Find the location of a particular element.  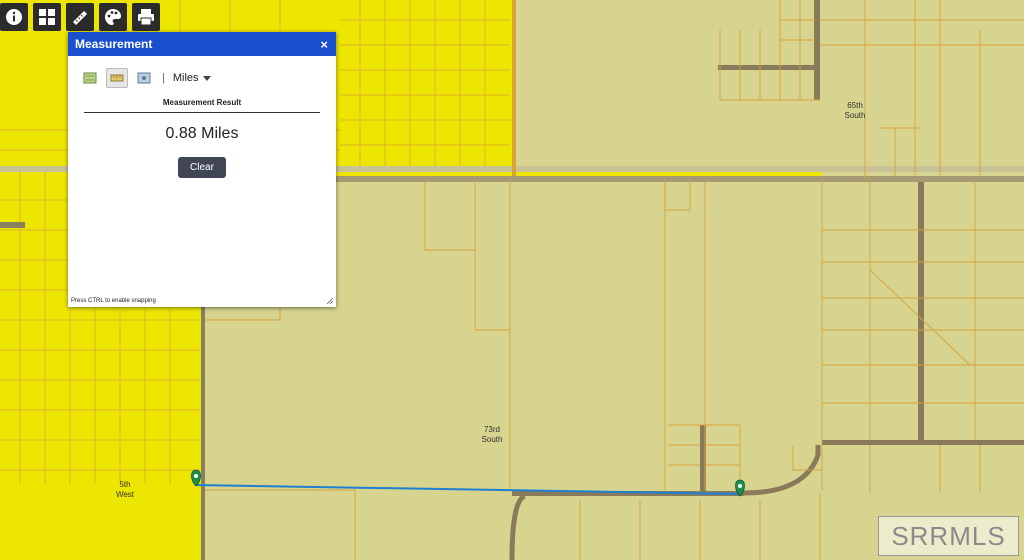

measurement-result-label: Measurement Result is located at coordinates (202, 102).